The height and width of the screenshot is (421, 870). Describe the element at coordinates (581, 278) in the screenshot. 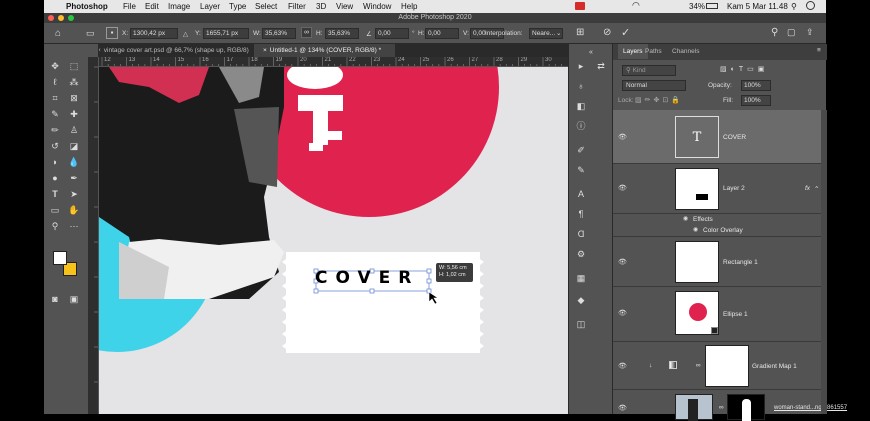

I see `swatches-icon: ▦` at that location.